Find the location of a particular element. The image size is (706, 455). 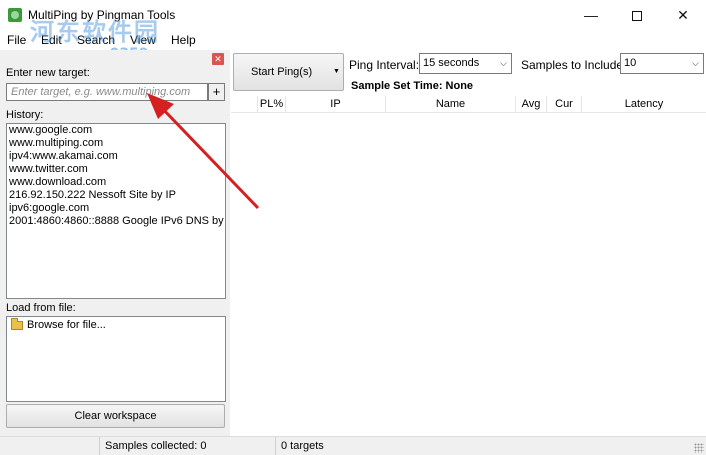

menu-bar: File Edit Search View Help is located at coordinates (353, 40).